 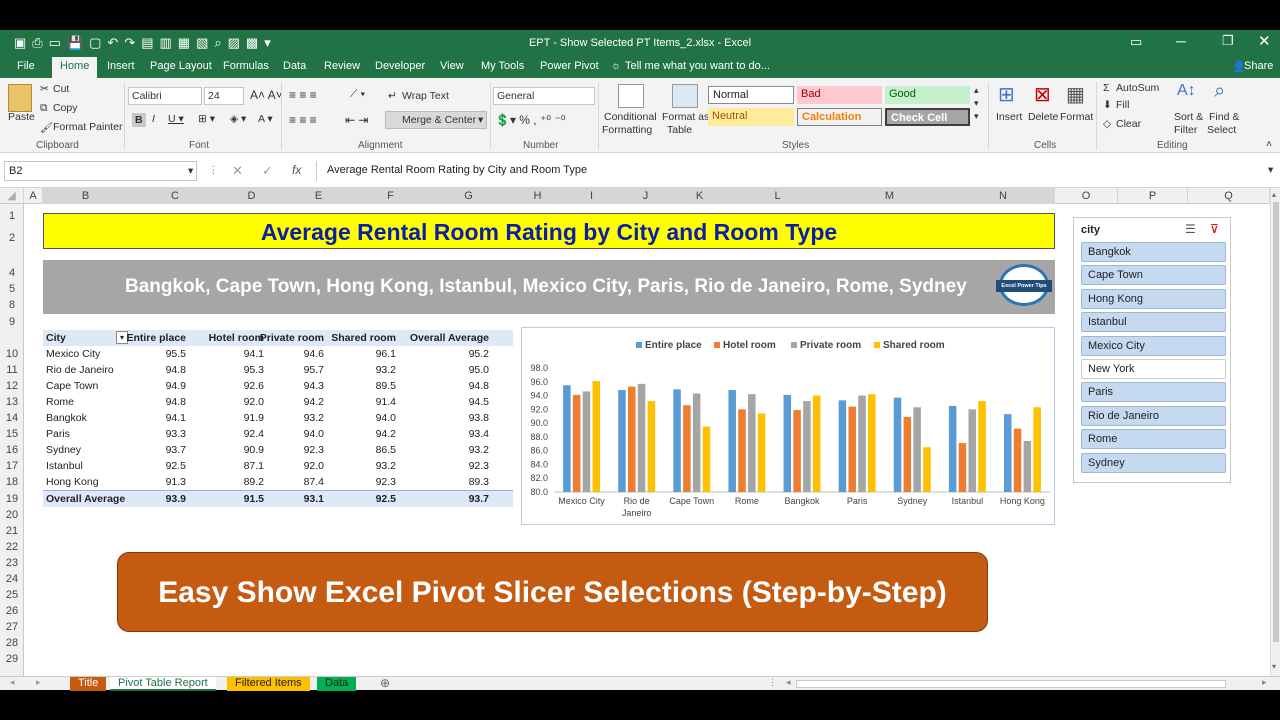 I want to click on pivot-row-label: Istanbul, so click(x=64, y=466).